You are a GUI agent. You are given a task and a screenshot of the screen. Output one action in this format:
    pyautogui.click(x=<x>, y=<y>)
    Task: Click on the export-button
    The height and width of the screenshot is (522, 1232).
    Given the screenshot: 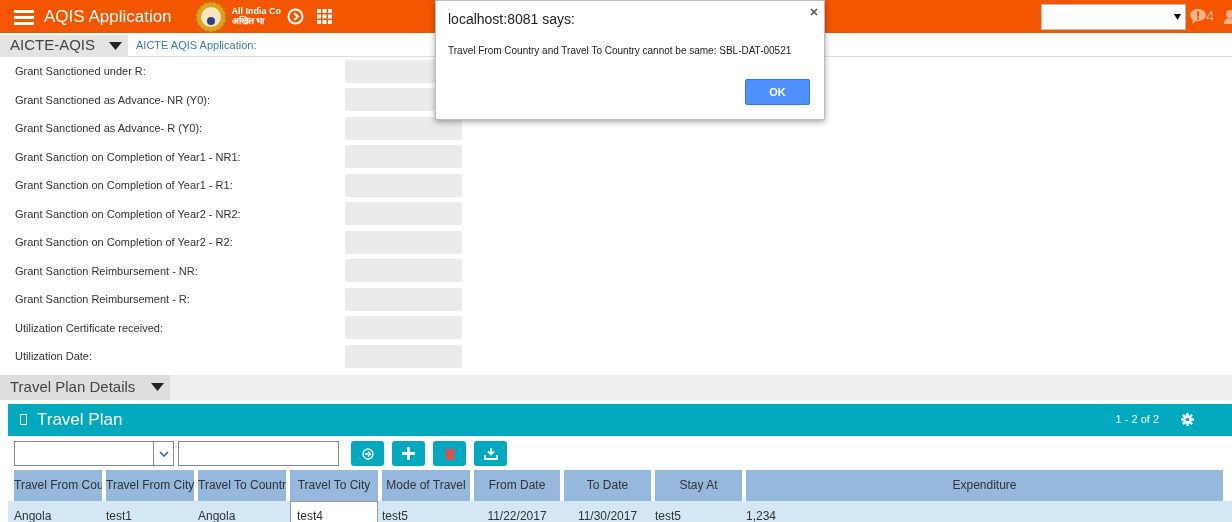 What is the action you would take?
    pyautogui.click(x=490, y=453)
    